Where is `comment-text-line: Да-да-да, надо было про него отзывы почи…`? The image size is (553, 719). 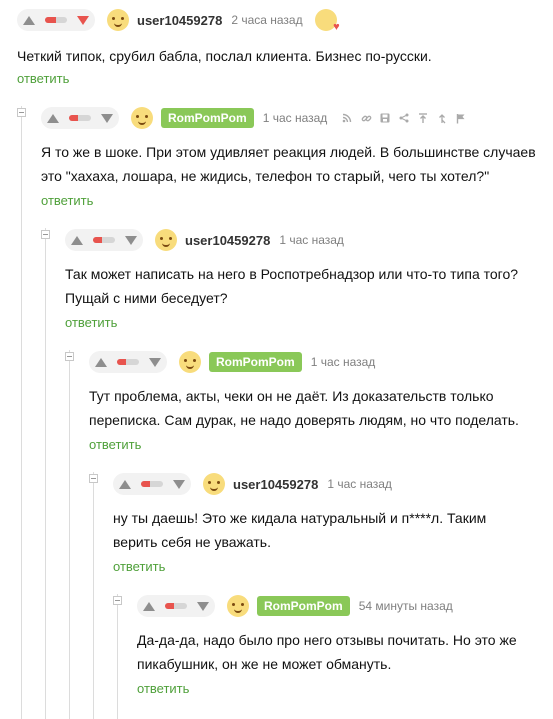
comment-text-line: Да-да-да, надо было про него отзывы почи… is located at coordinates (327, 640).